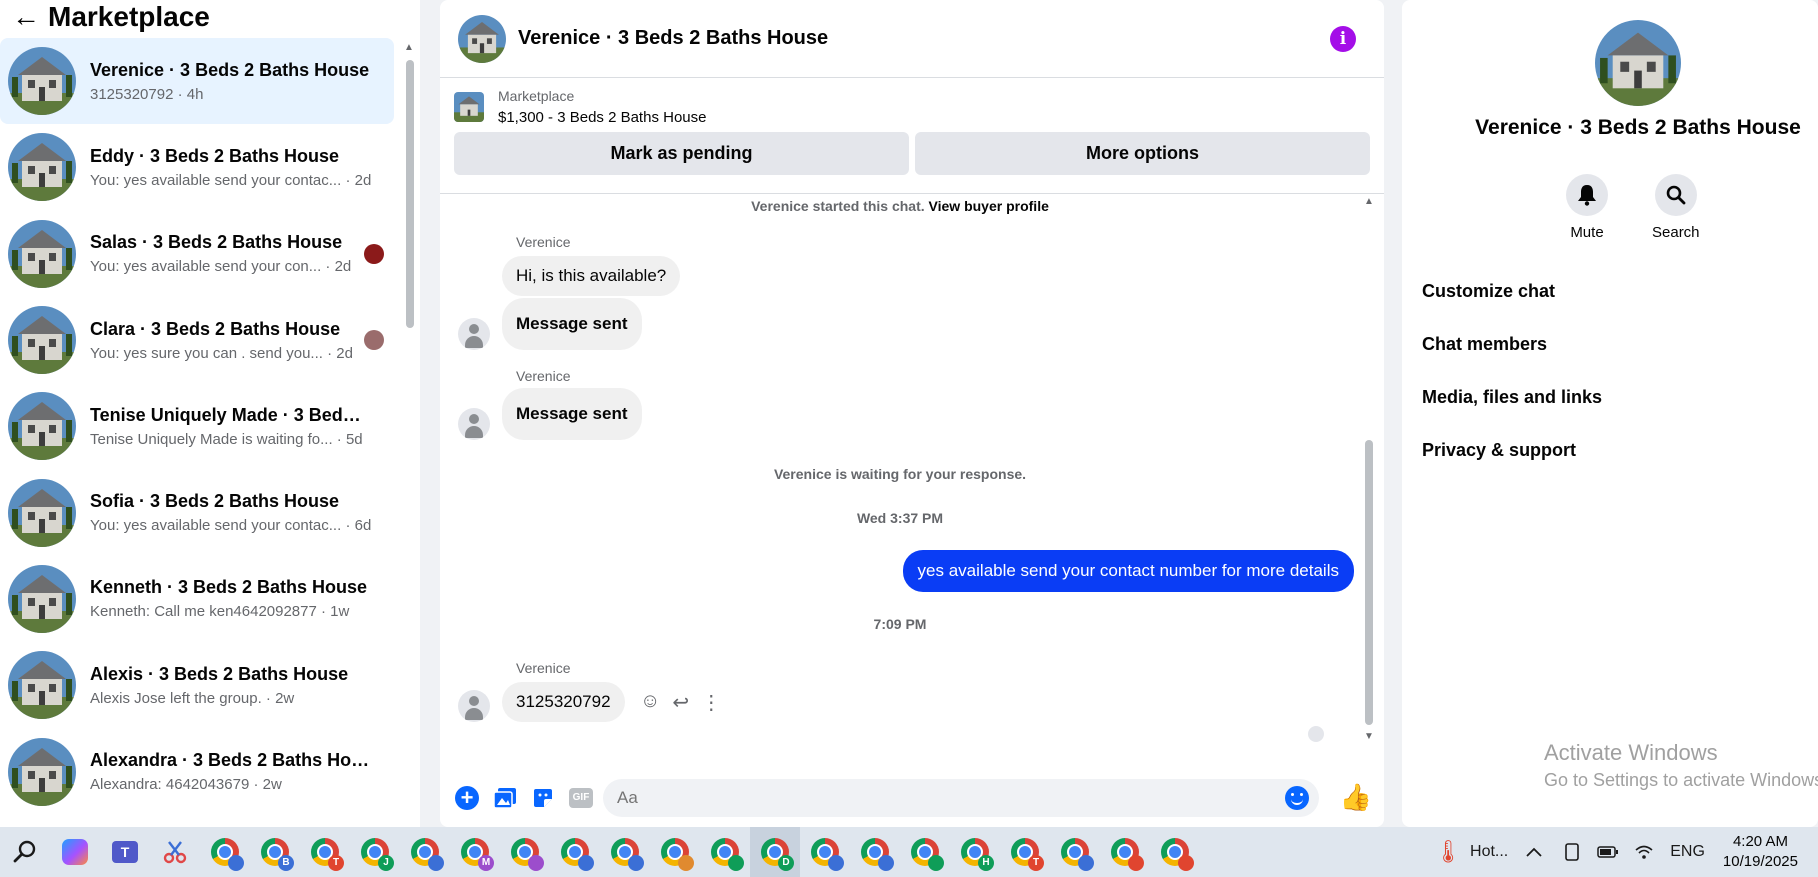 The width and height of the screenshot is (1818, 877). I want to click on search-icon, so click(25, 852).